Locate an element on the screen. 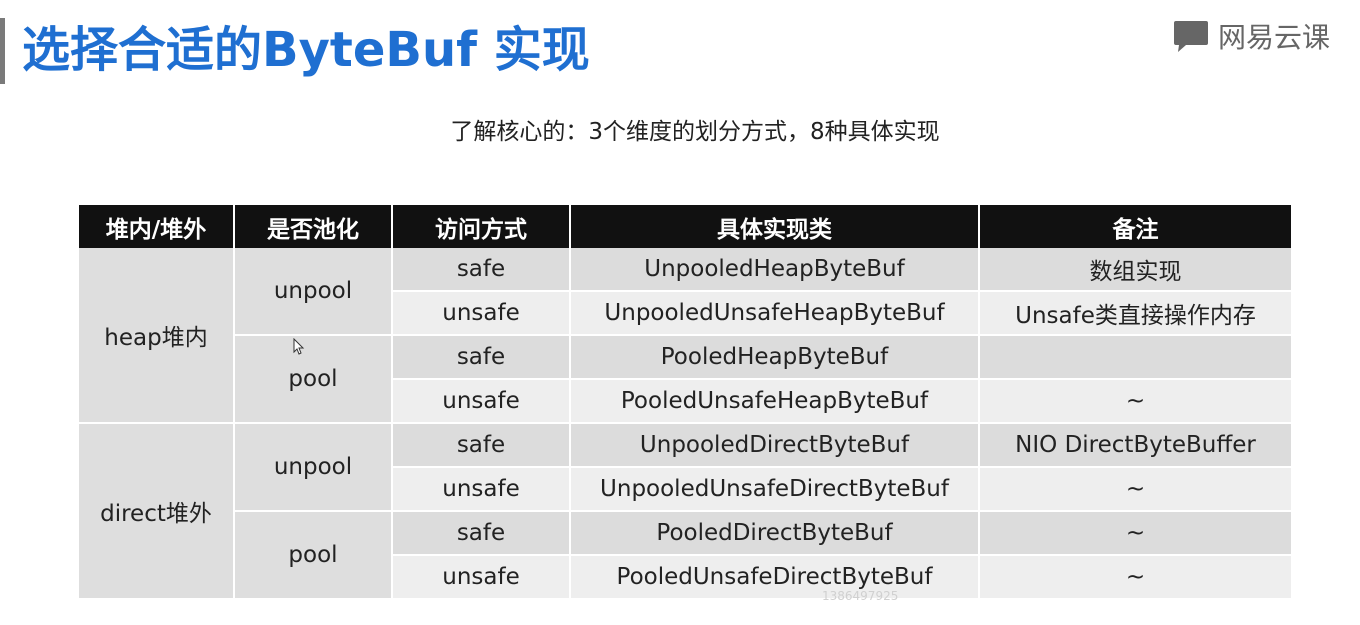 The image size is (1360, 625). location-cell: direct堆外 is located at coordinates (157, 512).